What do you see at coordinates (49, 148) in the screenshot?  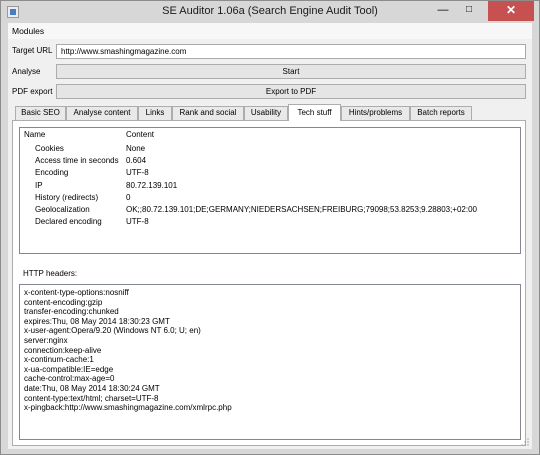 I see `row-name: Cookies` at bounding box center [49, 148].